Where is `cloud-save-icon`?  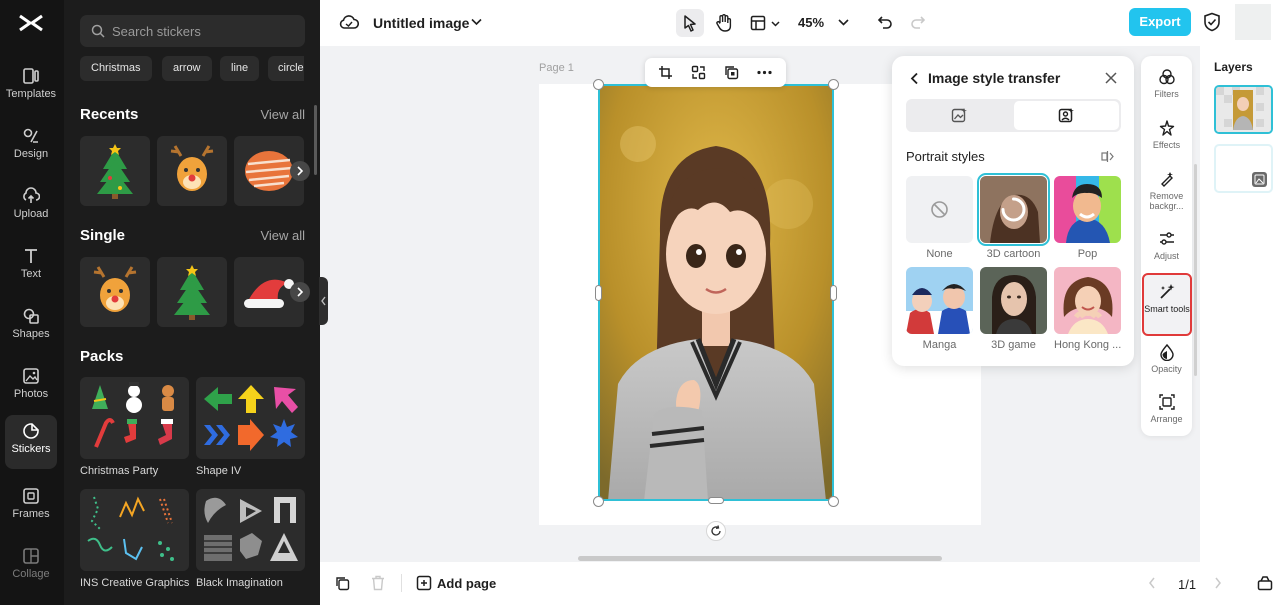 cloud-save-icon is located at coordinates (349, 22).